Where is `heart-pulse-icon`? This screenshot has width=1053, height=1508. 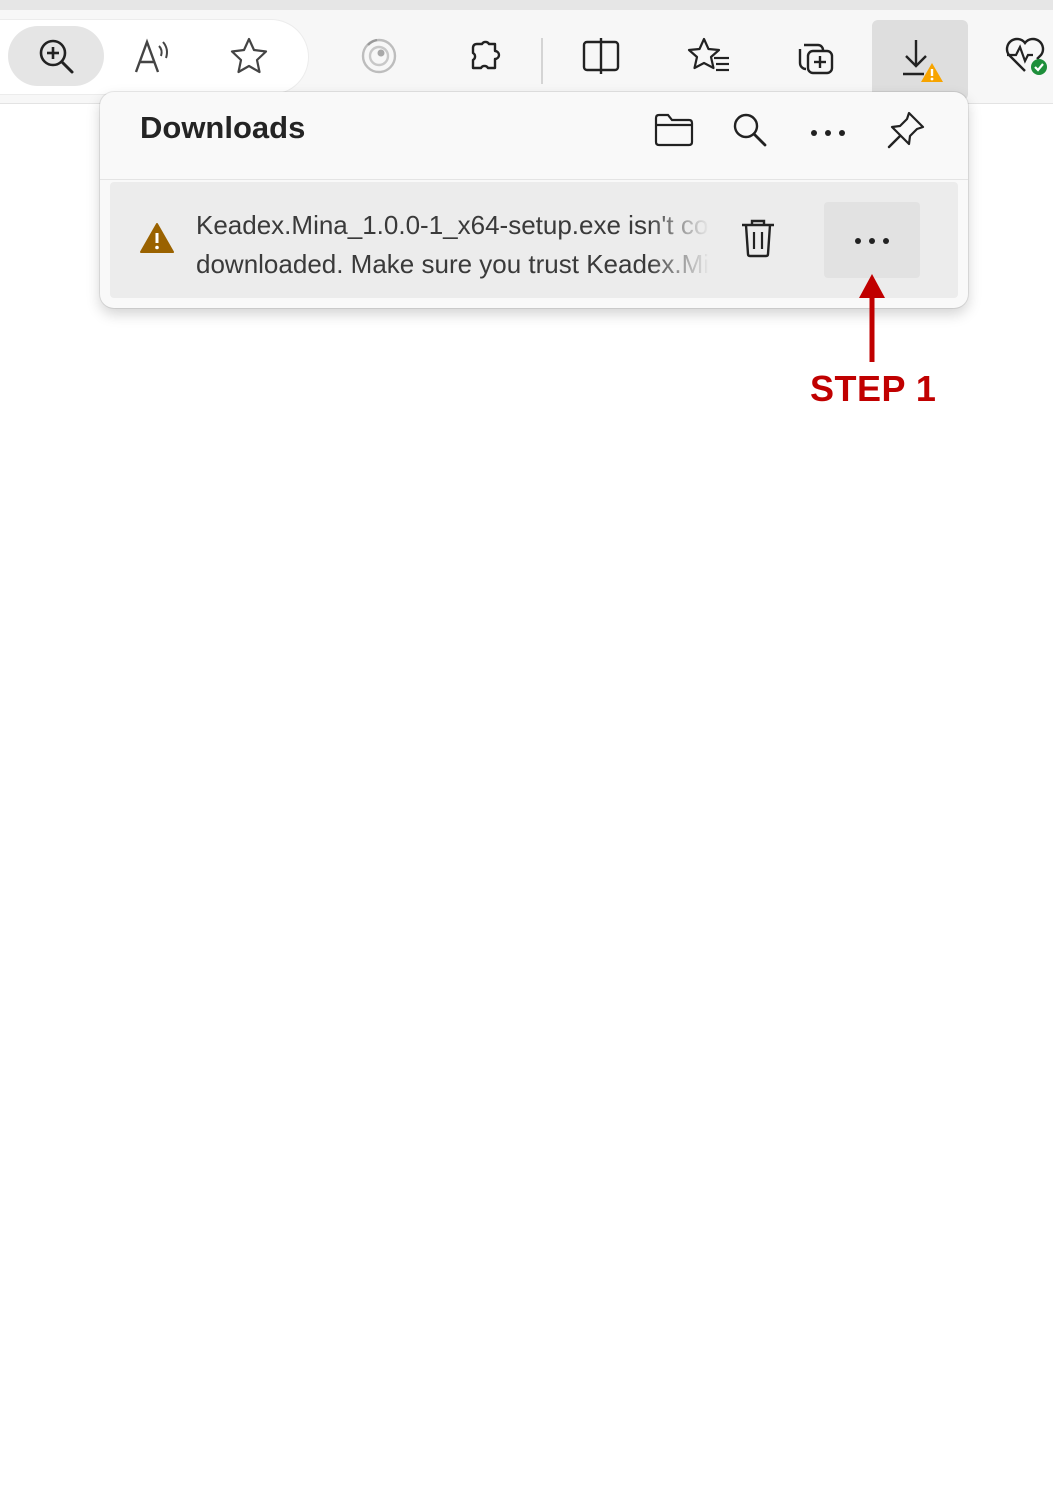 heart-pulse-icon is located at coordinates (1027, 56).